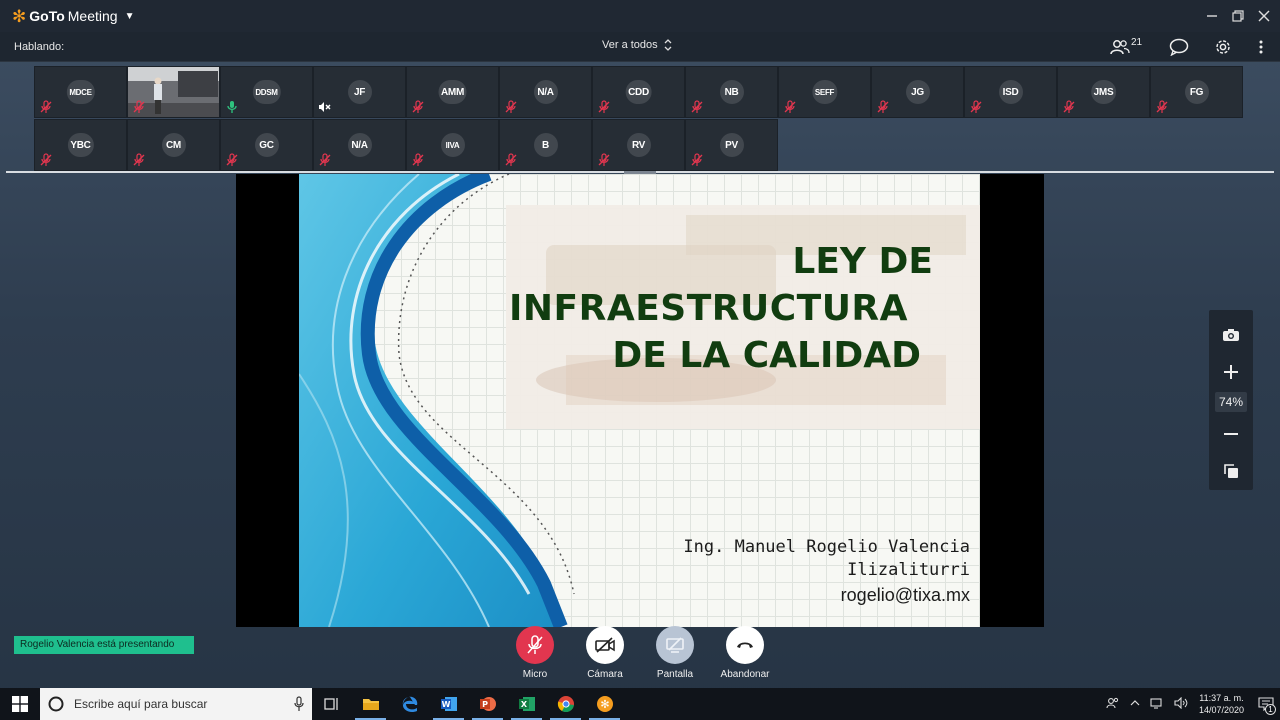  I want to click on copy-window-icon, so click(1231, 471).